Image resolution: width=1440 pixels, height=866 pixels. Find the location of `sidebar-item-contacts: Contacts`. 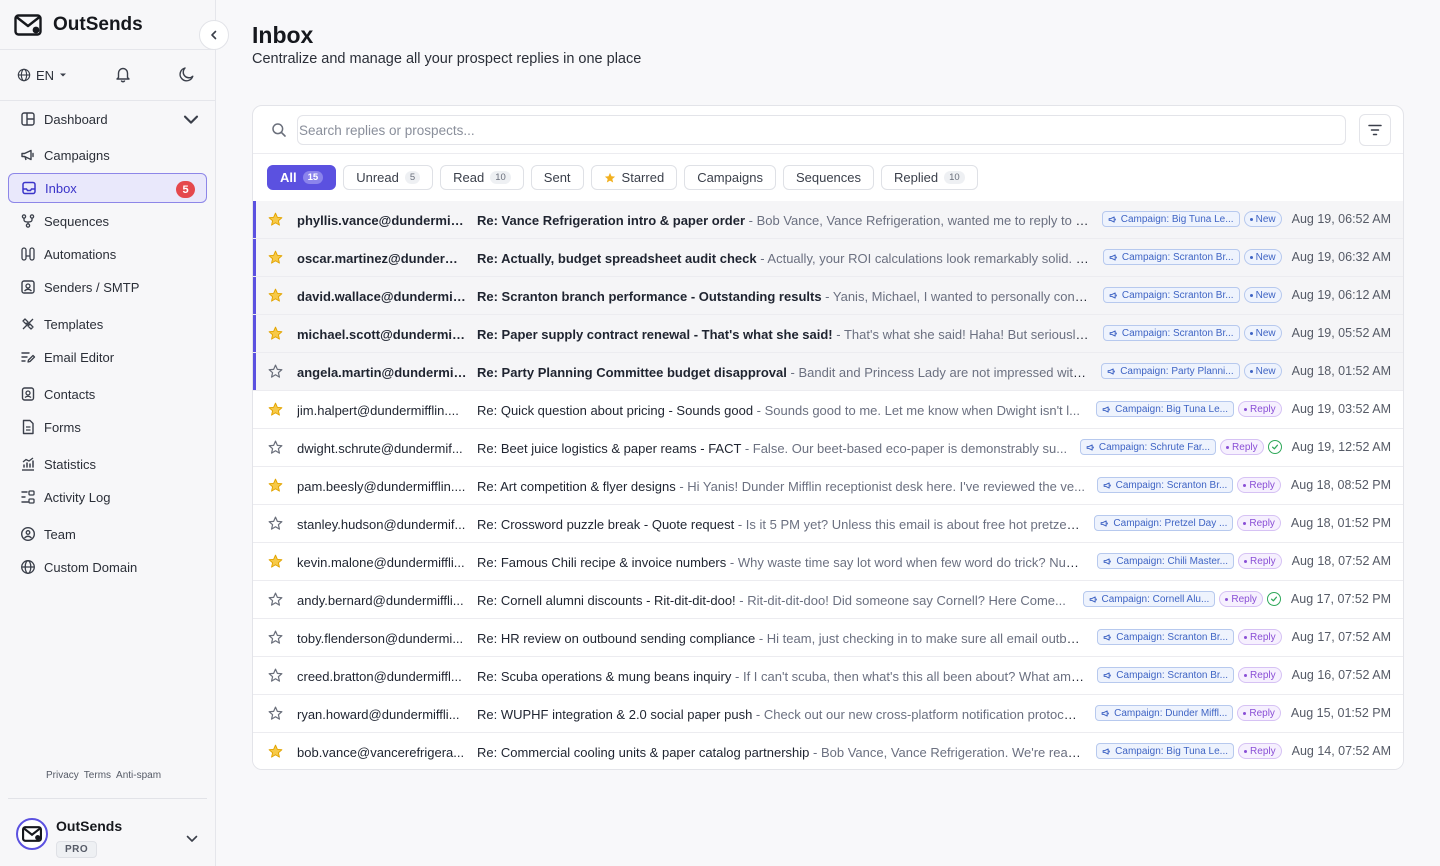

sidebar-item-contacts: Contacts is located at coordinates (107, 394).